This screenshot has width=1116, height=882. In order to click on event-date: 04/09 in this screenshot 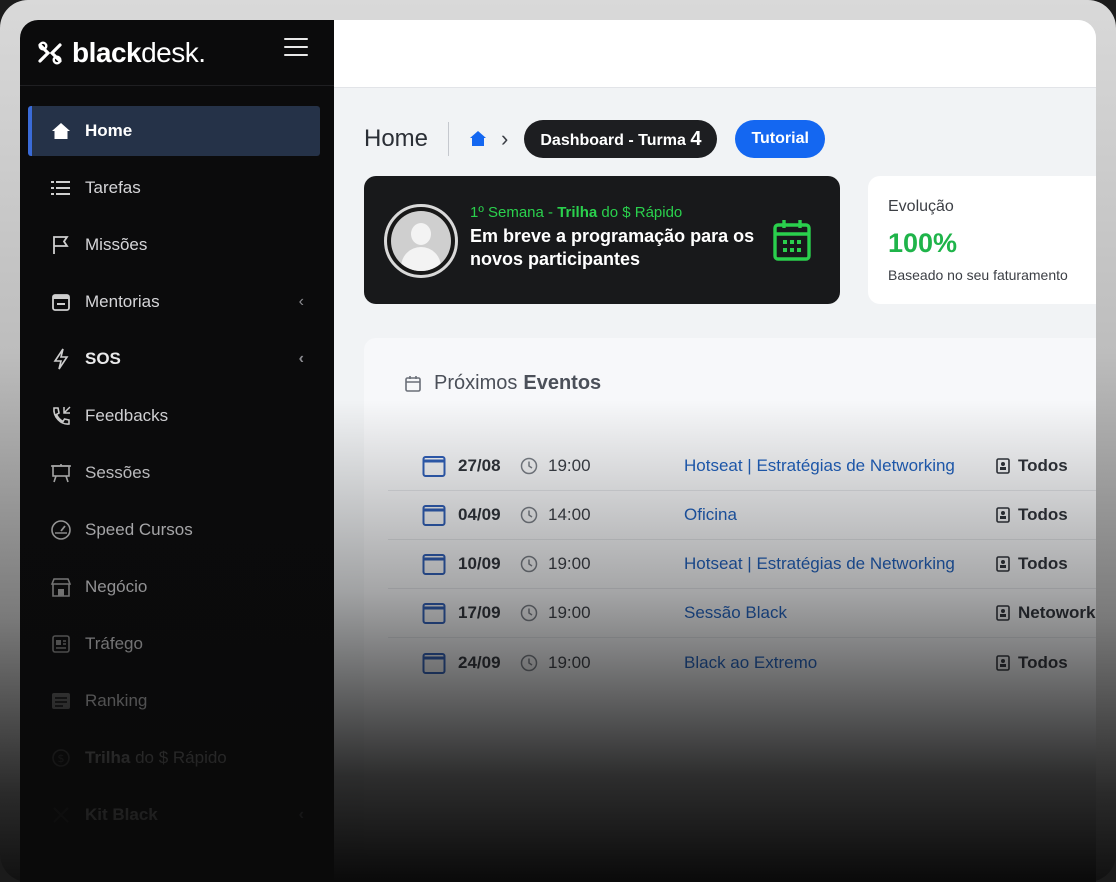, I will do `click(479, 514)`.